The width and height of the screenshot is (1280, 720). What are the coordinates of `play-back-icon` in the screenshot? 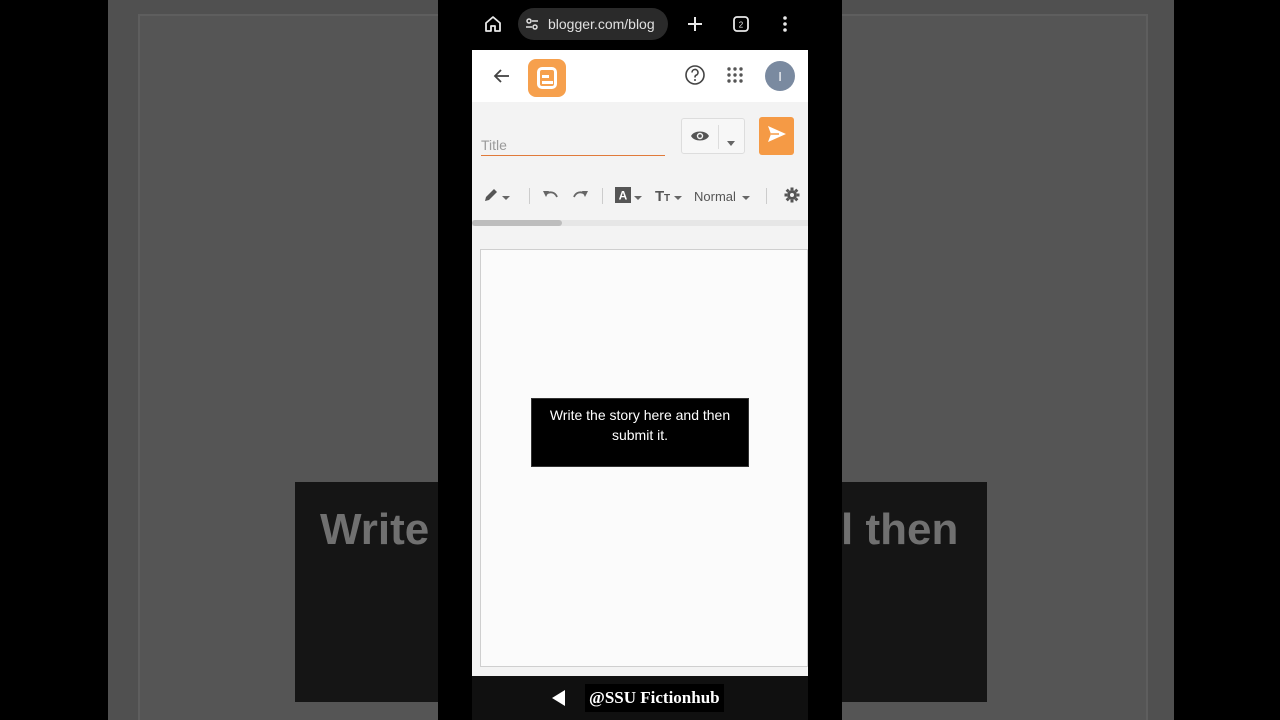 It's located at (558, 698).